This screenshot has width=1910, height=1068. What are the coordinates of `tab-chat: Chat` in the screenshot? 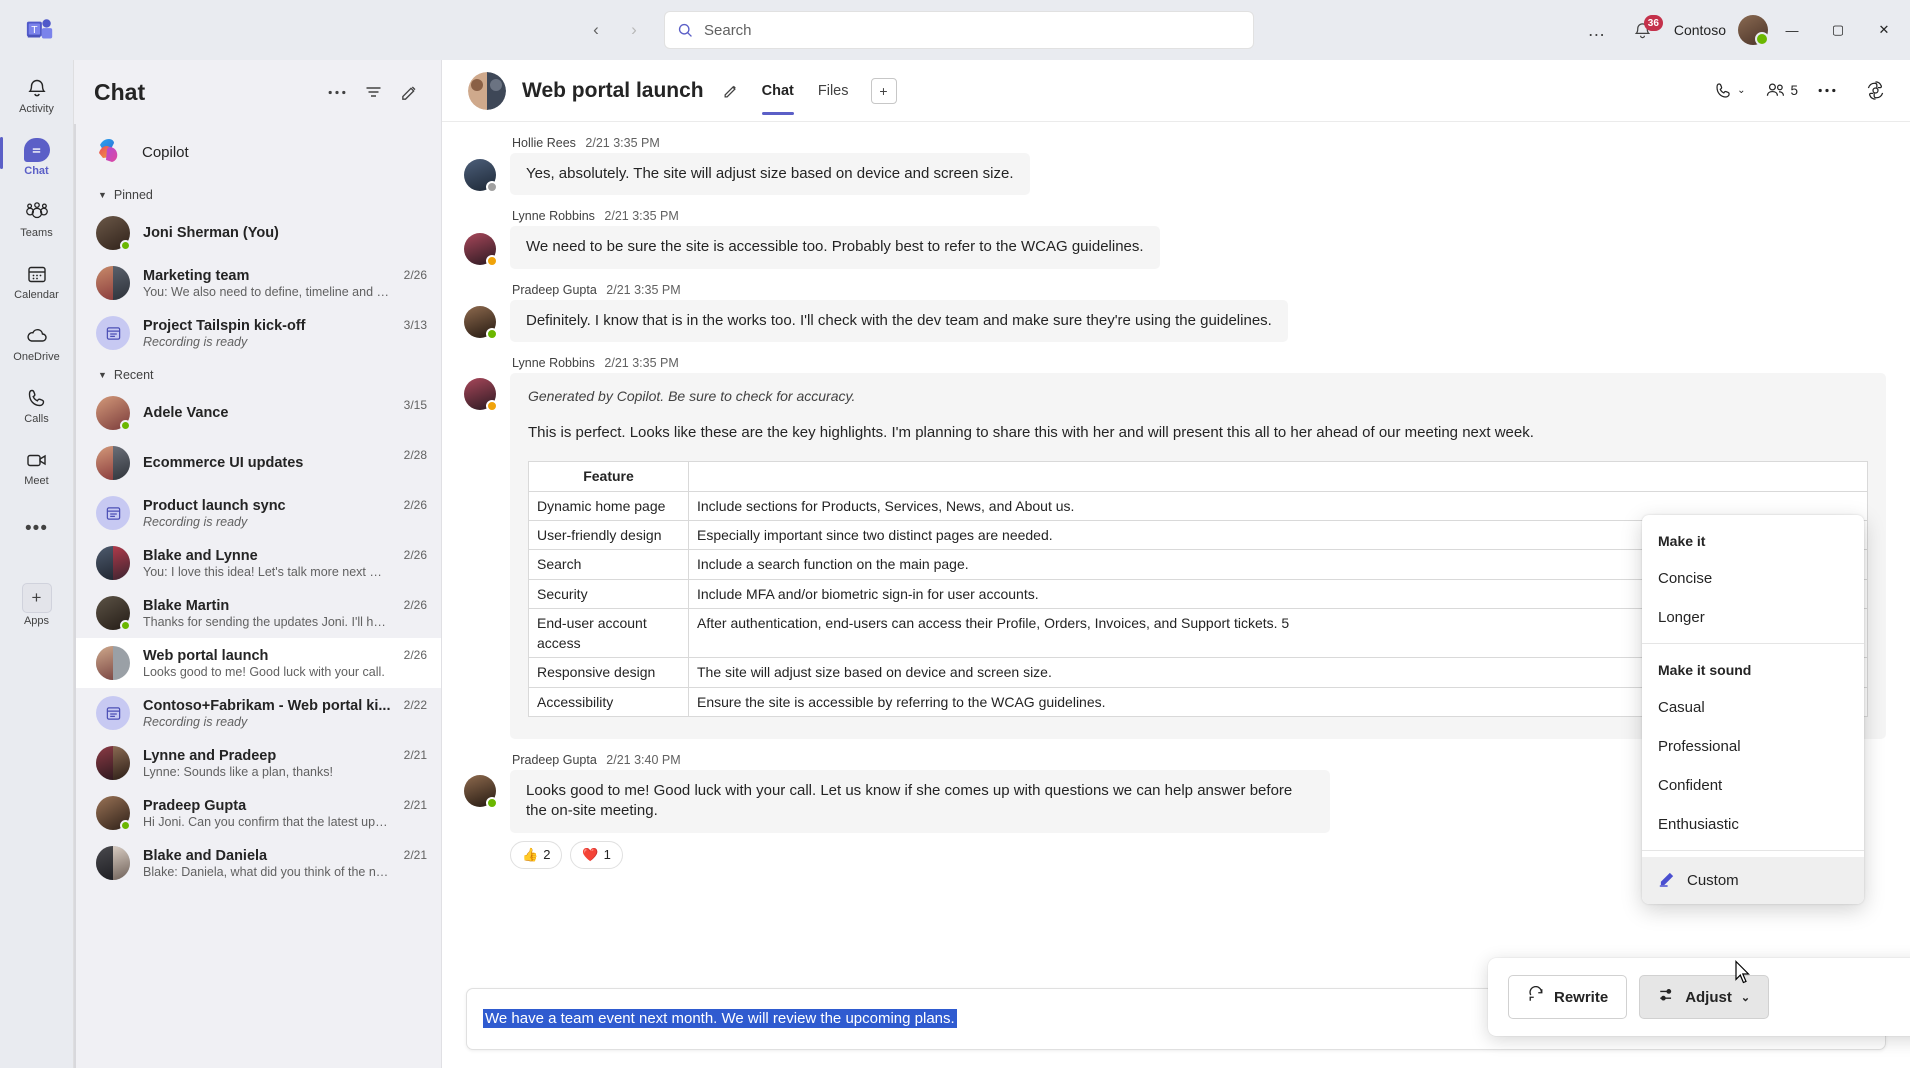 It's located at (778, 90).